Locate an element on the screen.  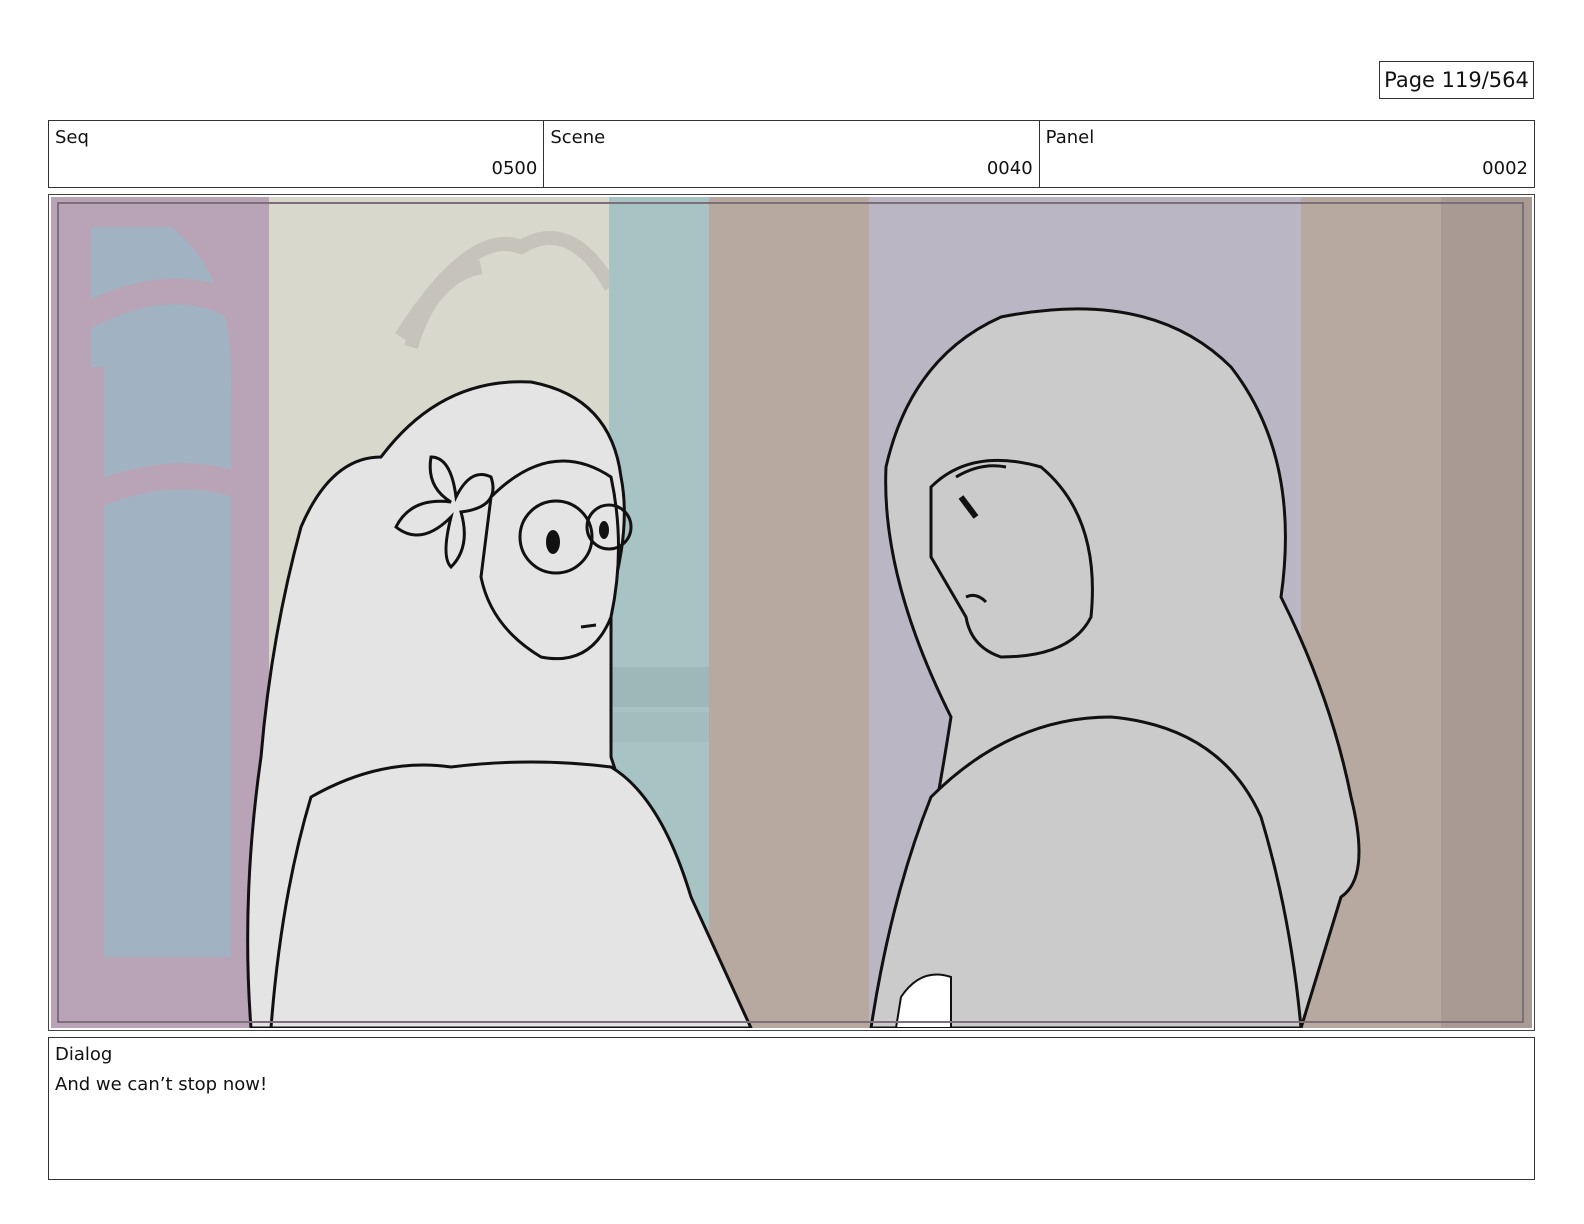
panel-value: 0002 is located at coordinates (1505, 168).